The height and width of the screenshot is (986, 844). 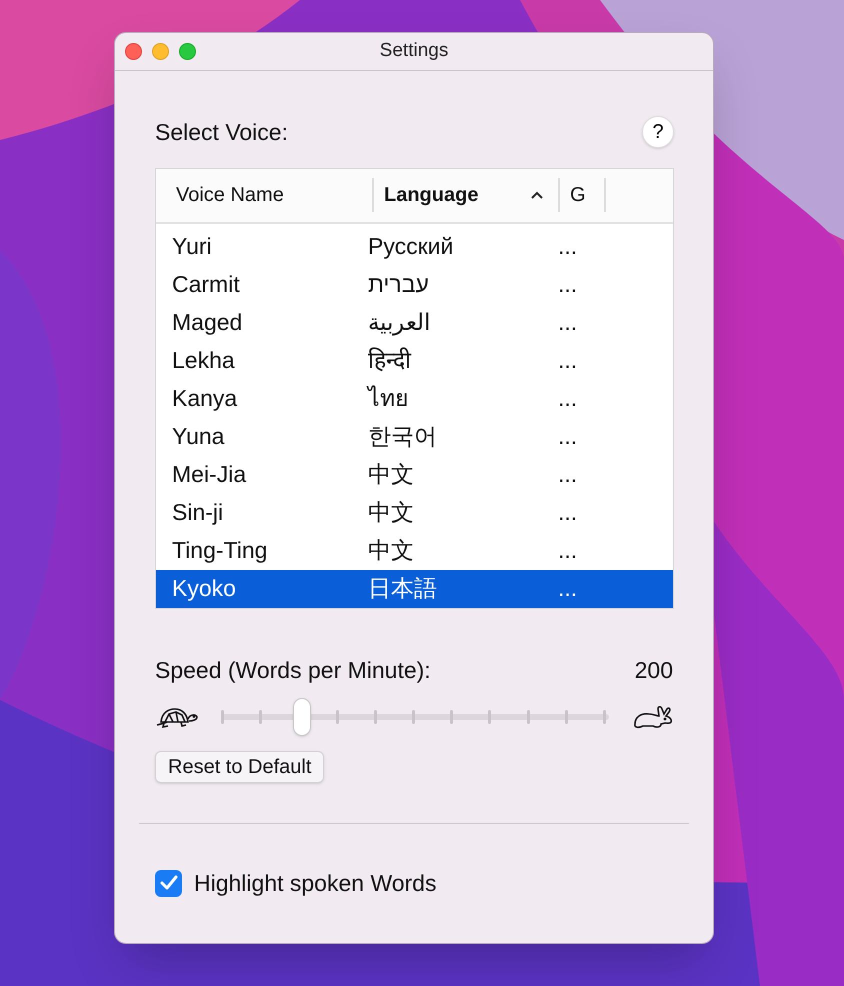 What do you see at coordinates (259, 550) in the screenshot?
I see `voice-name: Ting-Ting` at bounding box center [259, 550].